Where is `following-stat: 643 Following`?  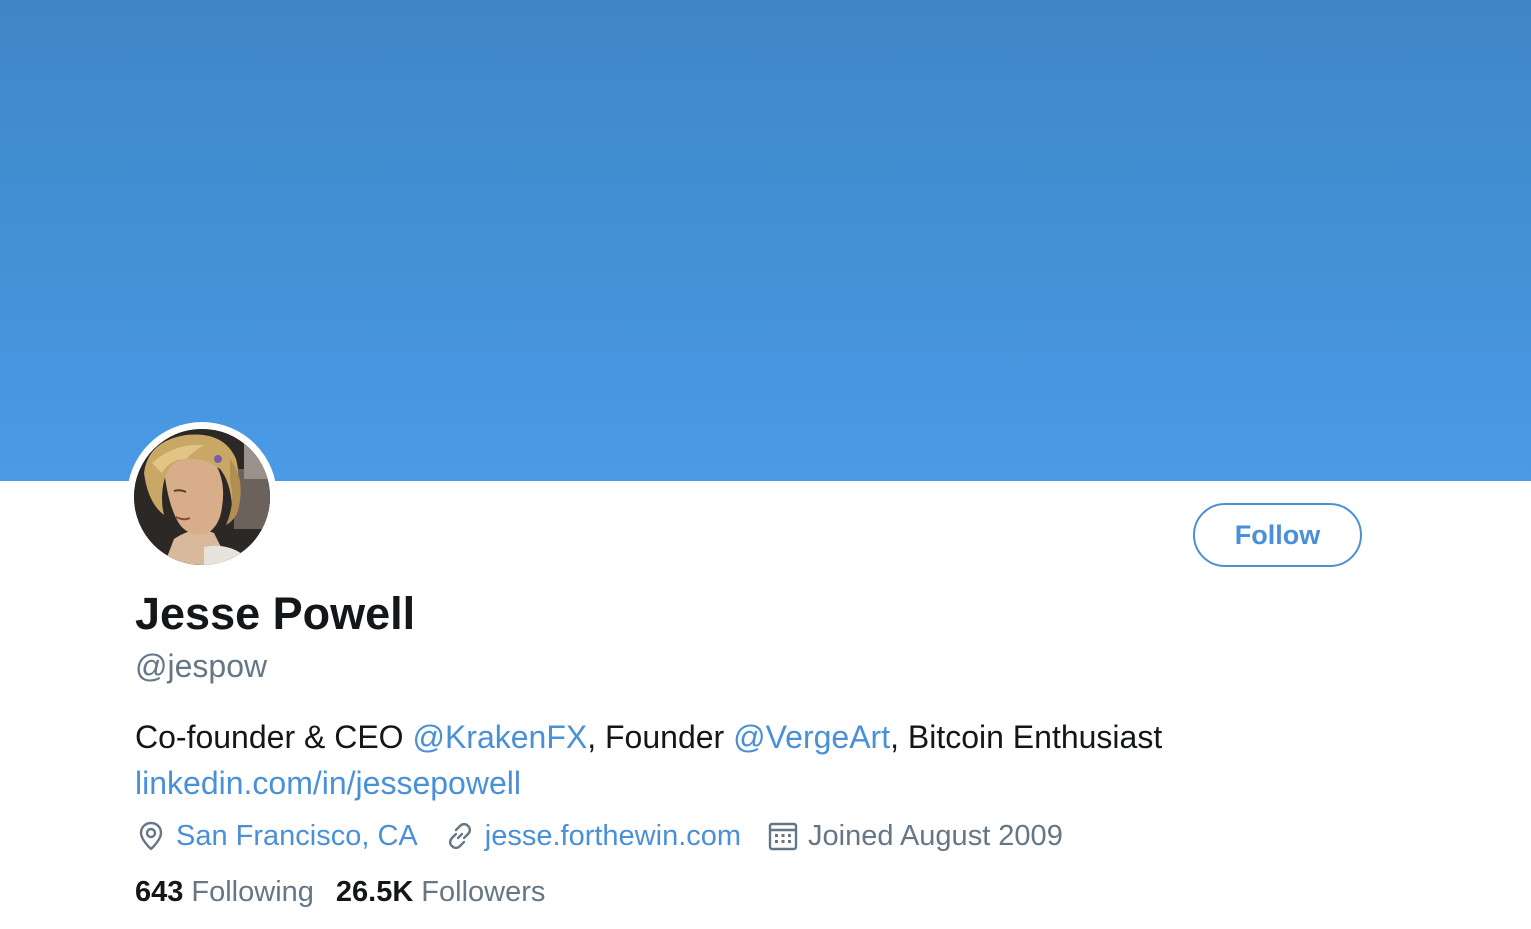 following-stat: 643 Following is located at coordinates (224, 892).